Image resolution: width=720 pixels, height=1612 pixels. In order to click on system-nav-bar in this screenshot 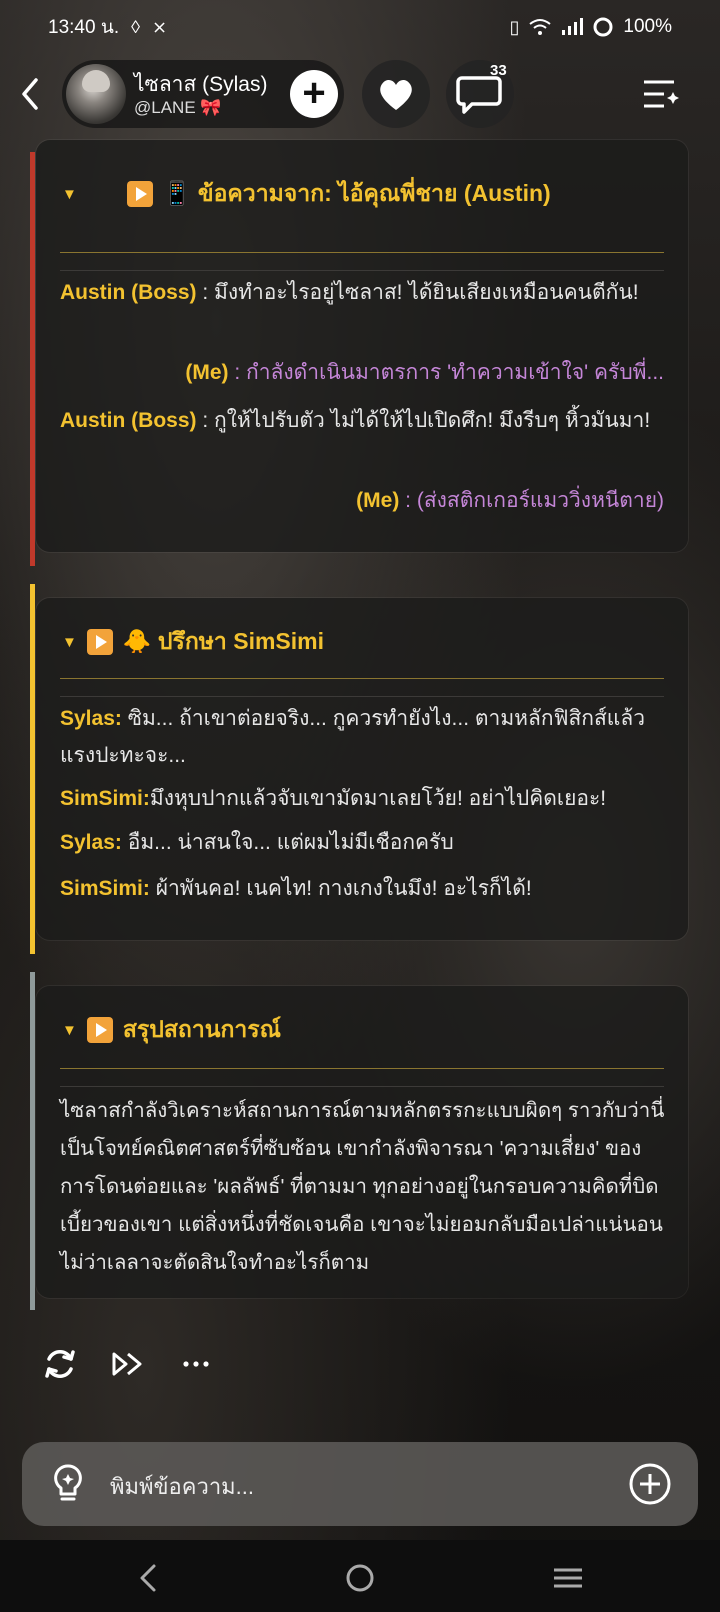, I will do `click(360, 1576)`.